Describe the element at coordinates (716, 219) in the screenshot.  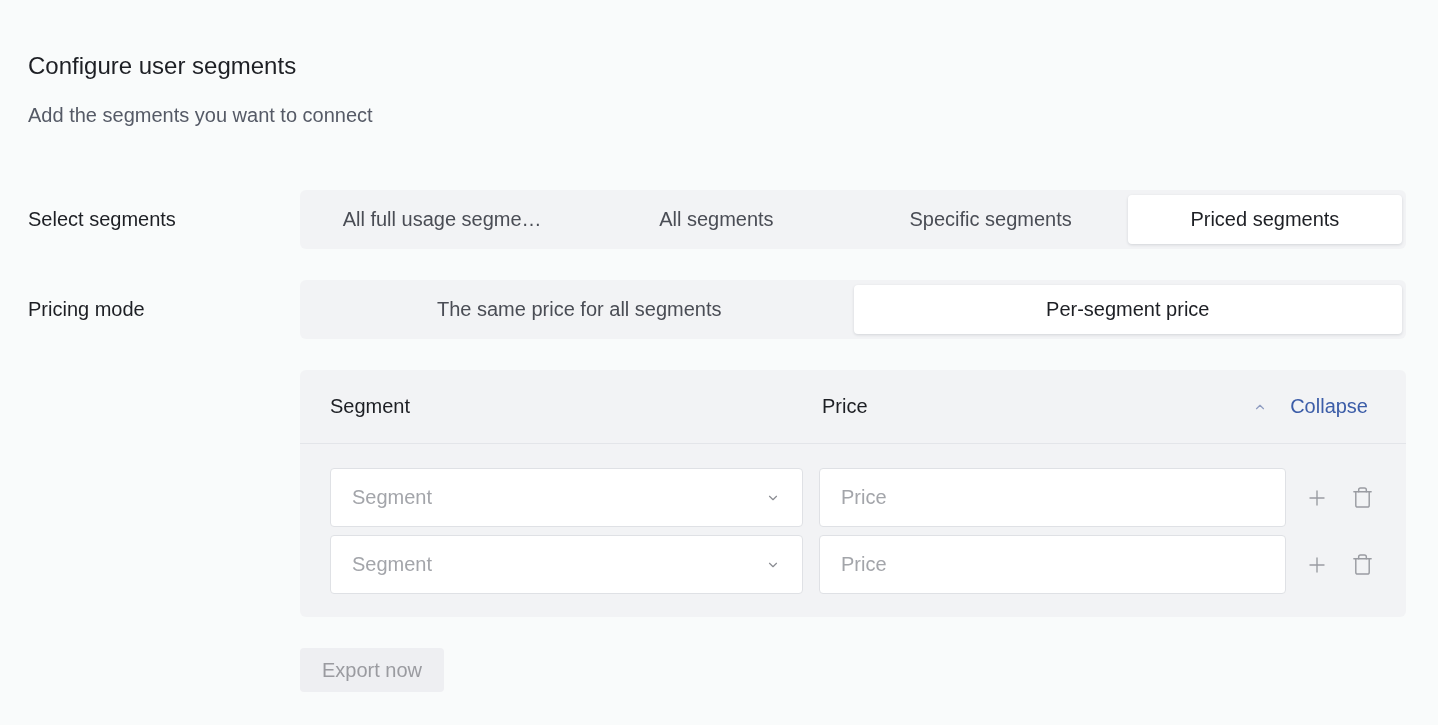
I see `segment-tab: All segments` at that location.